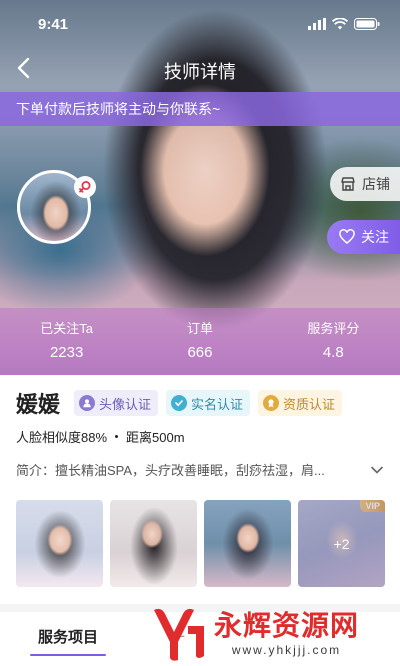 The image size is (400, 666). I want to click on shop-button: 店铺, so click(365, 184).